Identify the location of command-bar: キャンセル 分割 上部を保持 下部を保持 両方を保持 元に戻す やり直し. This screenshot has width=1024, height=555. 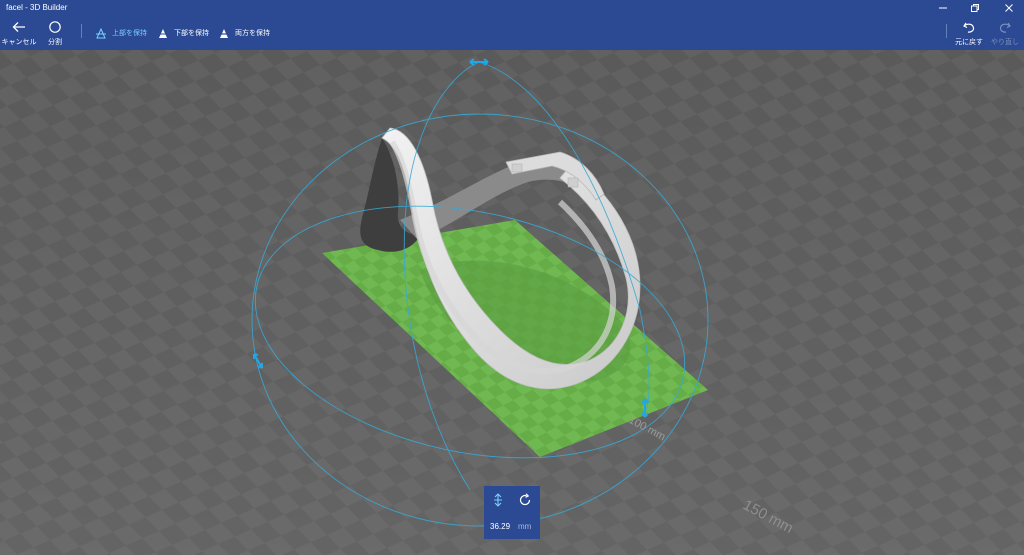
(512, 33).